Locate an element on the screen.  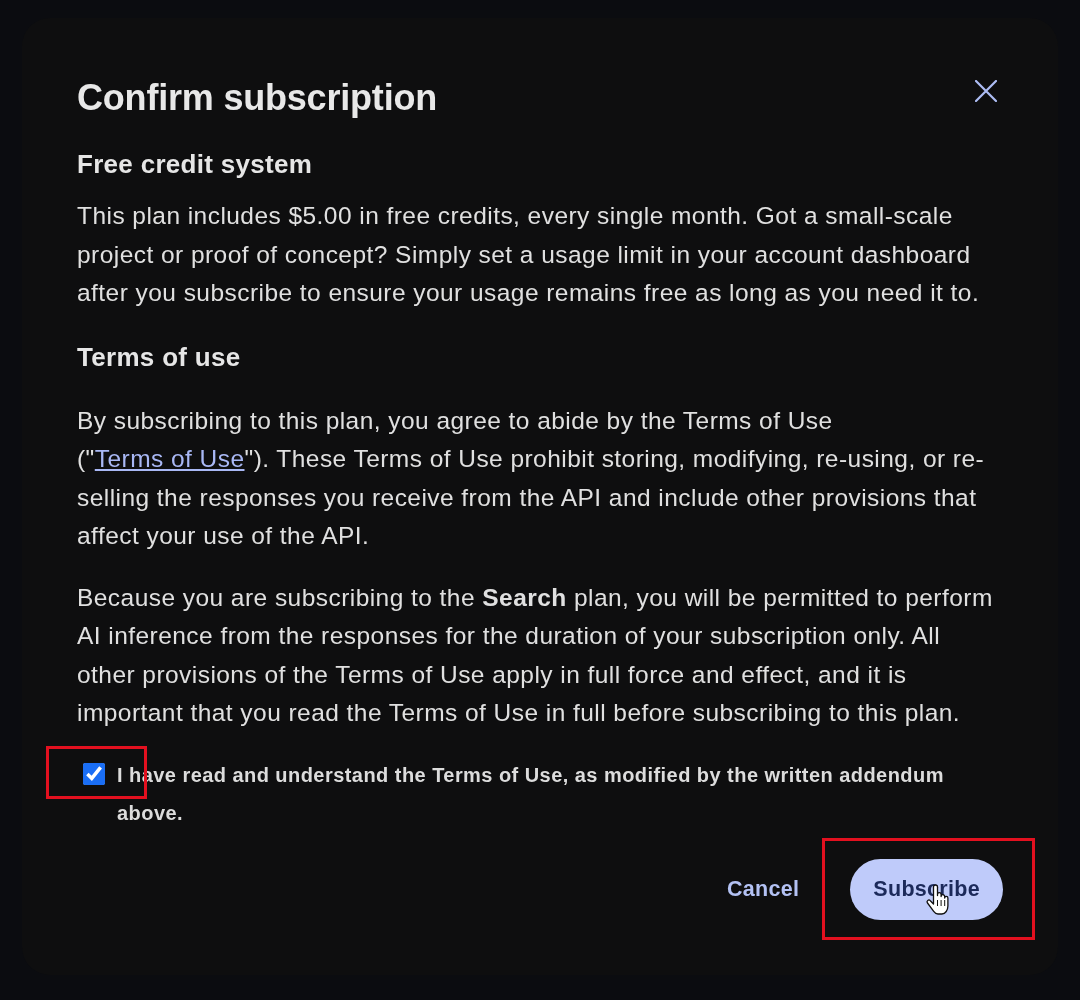
section-heading: Terms of use is located at coordinates (159, 356).